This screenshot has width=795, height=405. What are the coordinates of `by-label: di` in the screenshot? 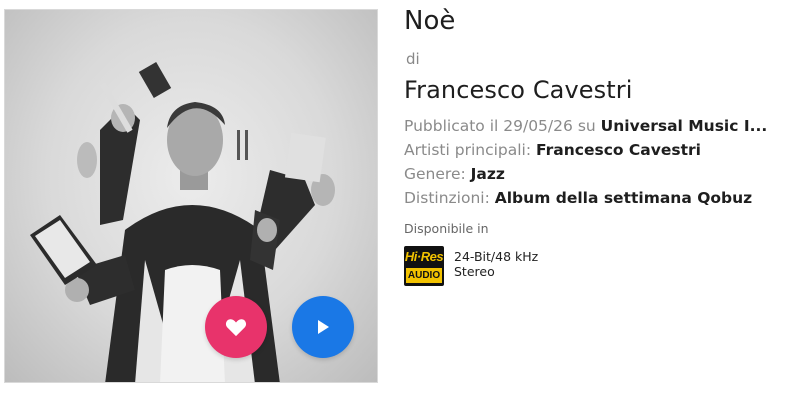 It's located at (413, 59).